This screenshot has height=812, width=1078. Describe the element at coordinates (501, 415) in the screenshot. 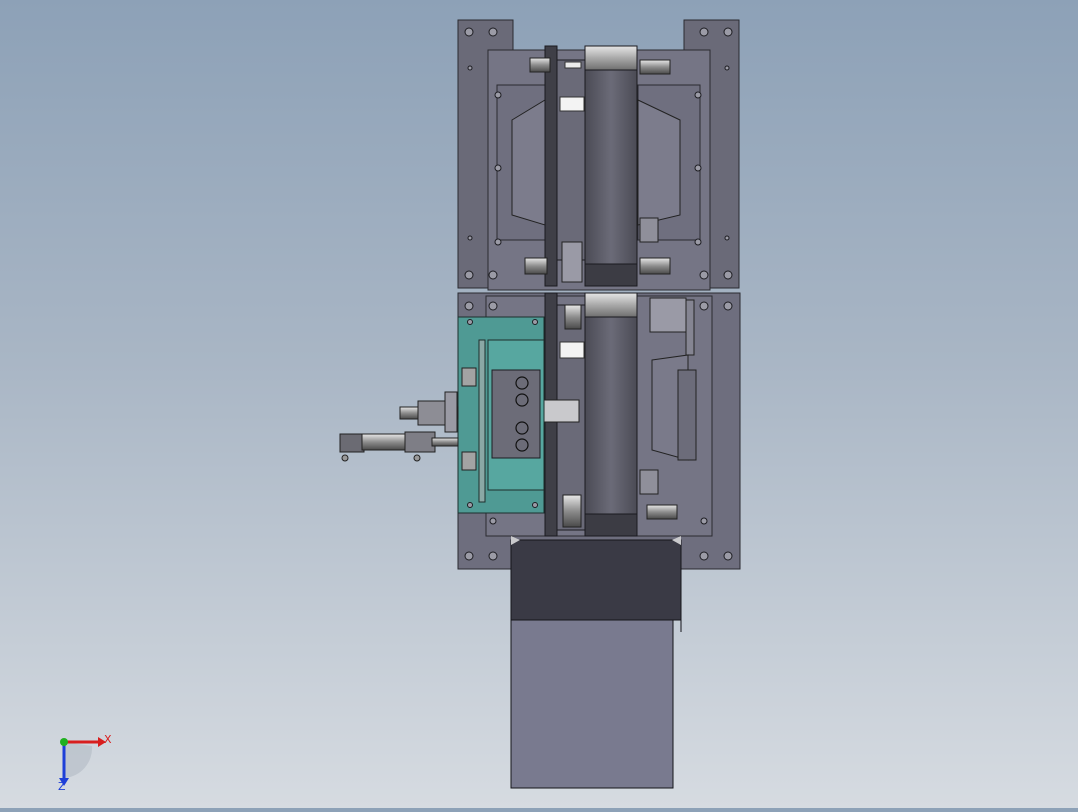

I see `teal-sorting-plate` at that location.